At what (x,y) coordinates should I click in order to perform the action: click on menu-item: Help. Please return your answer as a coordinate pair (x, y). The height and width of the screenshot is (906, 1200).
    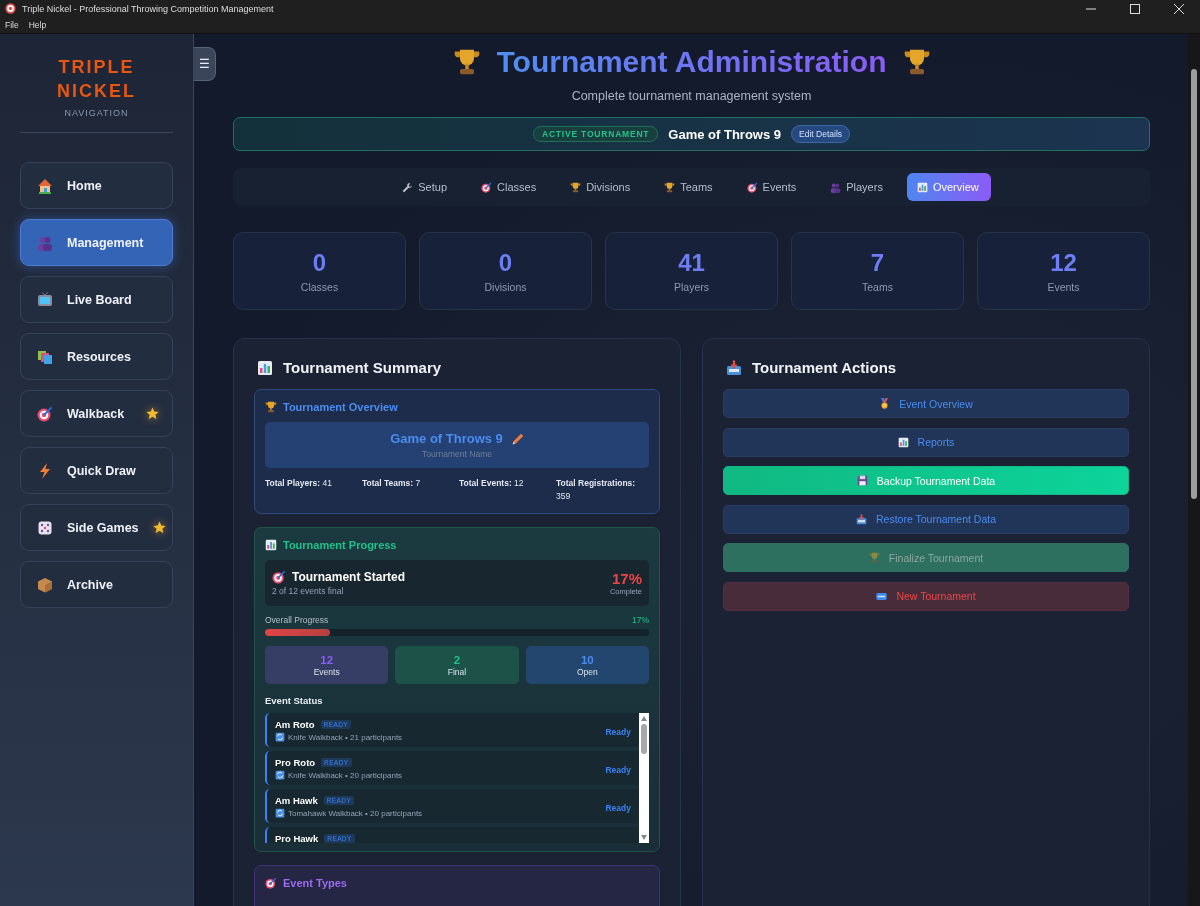
    Looking at the image, I should click on (37, 25).